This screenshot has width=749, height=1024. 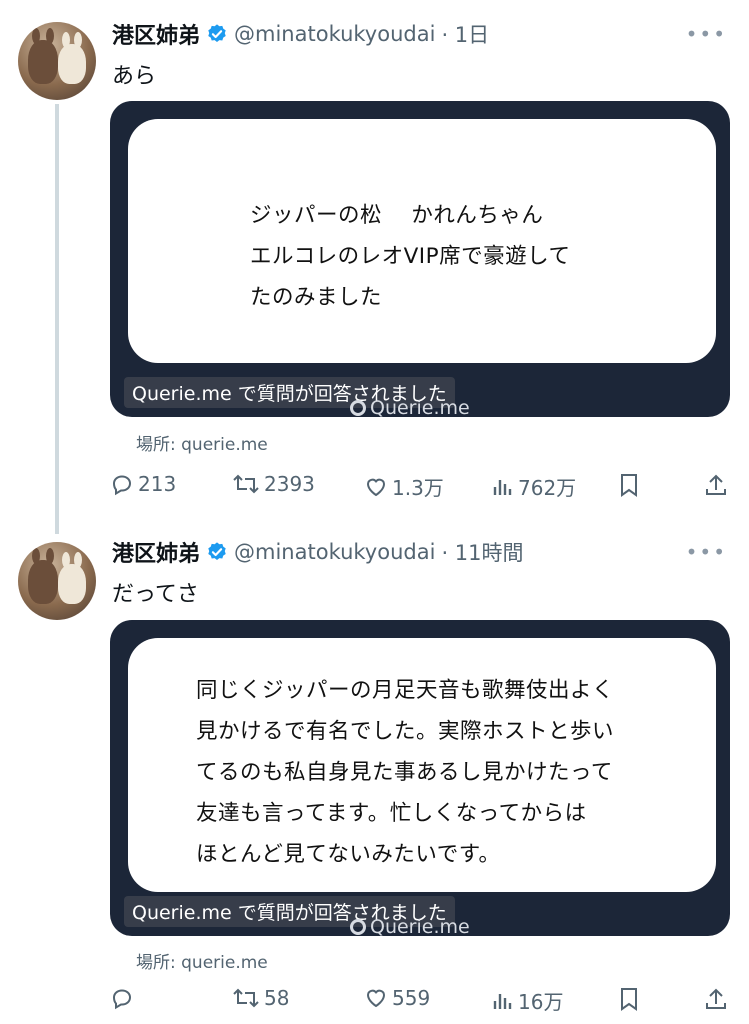 I want to click on timestamp: · 1日, so click(x=465, y=34).